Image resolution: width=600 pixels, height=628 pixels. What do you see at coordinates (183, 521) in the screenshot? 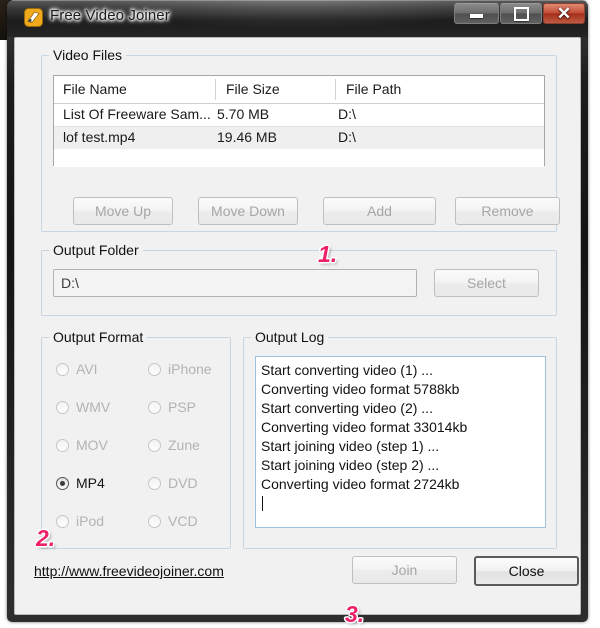
I see `radio-label: VCD` at bounding box center [183, 521].